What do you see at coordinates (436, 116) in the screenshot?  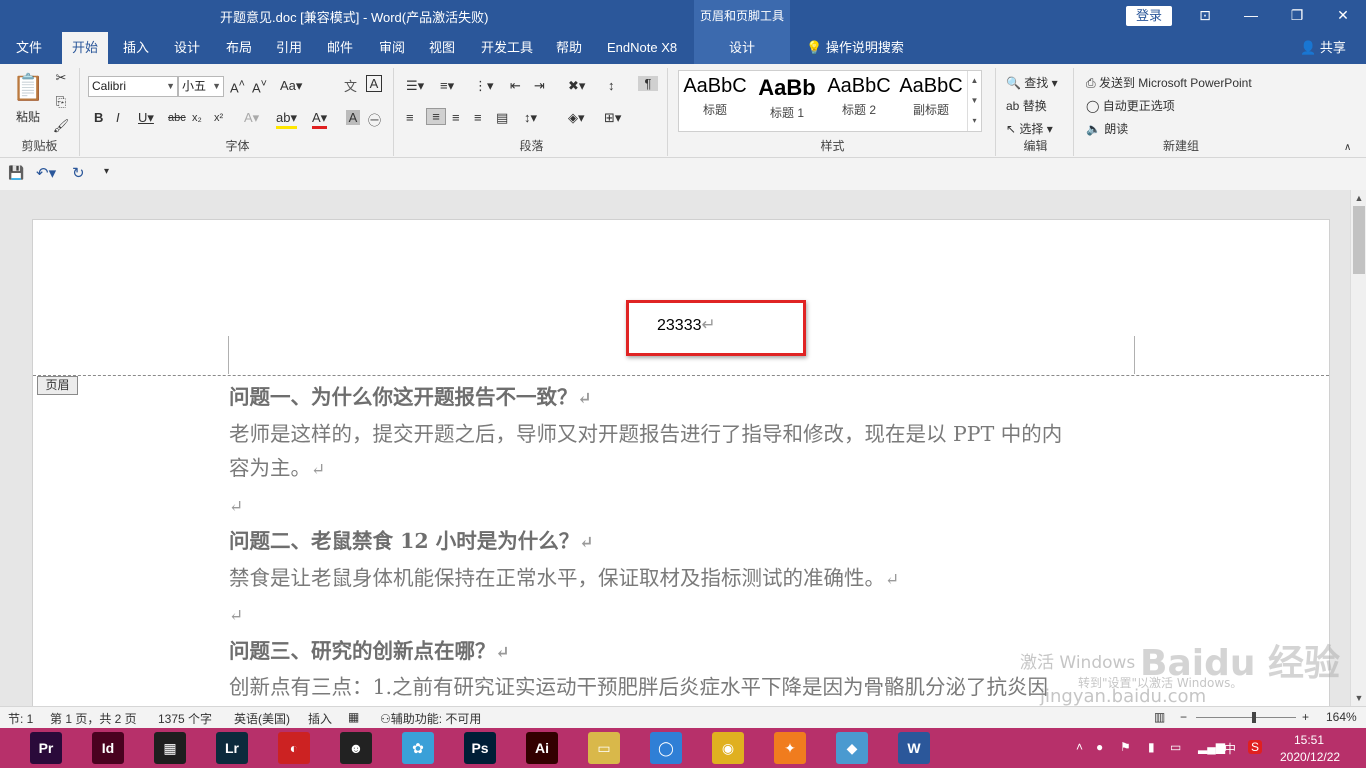 I see `center-icon: ≡` at bounding box center [436, 116].